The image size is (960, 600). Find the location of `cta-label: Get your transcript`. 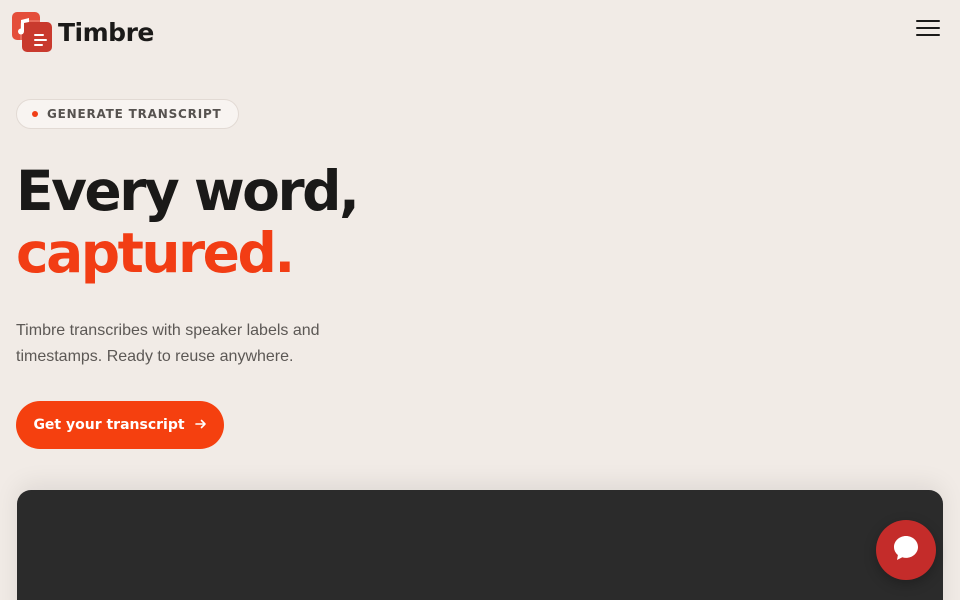

cta-label: Get your transcript is located at coordinates (109, 425).